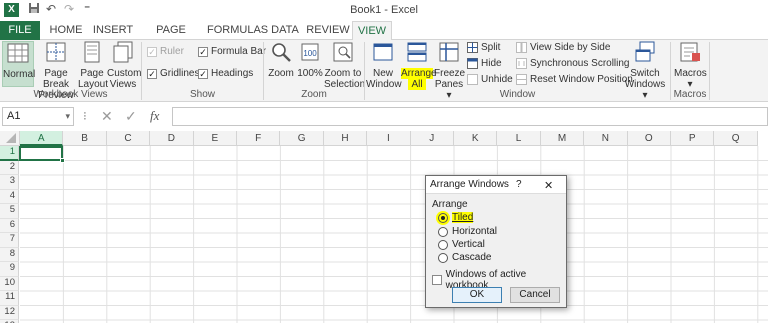 The width and height of the screenshot is (768, 323). Describe the element at coordinates (9, 269) in the screenshot. I see `row-header-9: 9` at that location.